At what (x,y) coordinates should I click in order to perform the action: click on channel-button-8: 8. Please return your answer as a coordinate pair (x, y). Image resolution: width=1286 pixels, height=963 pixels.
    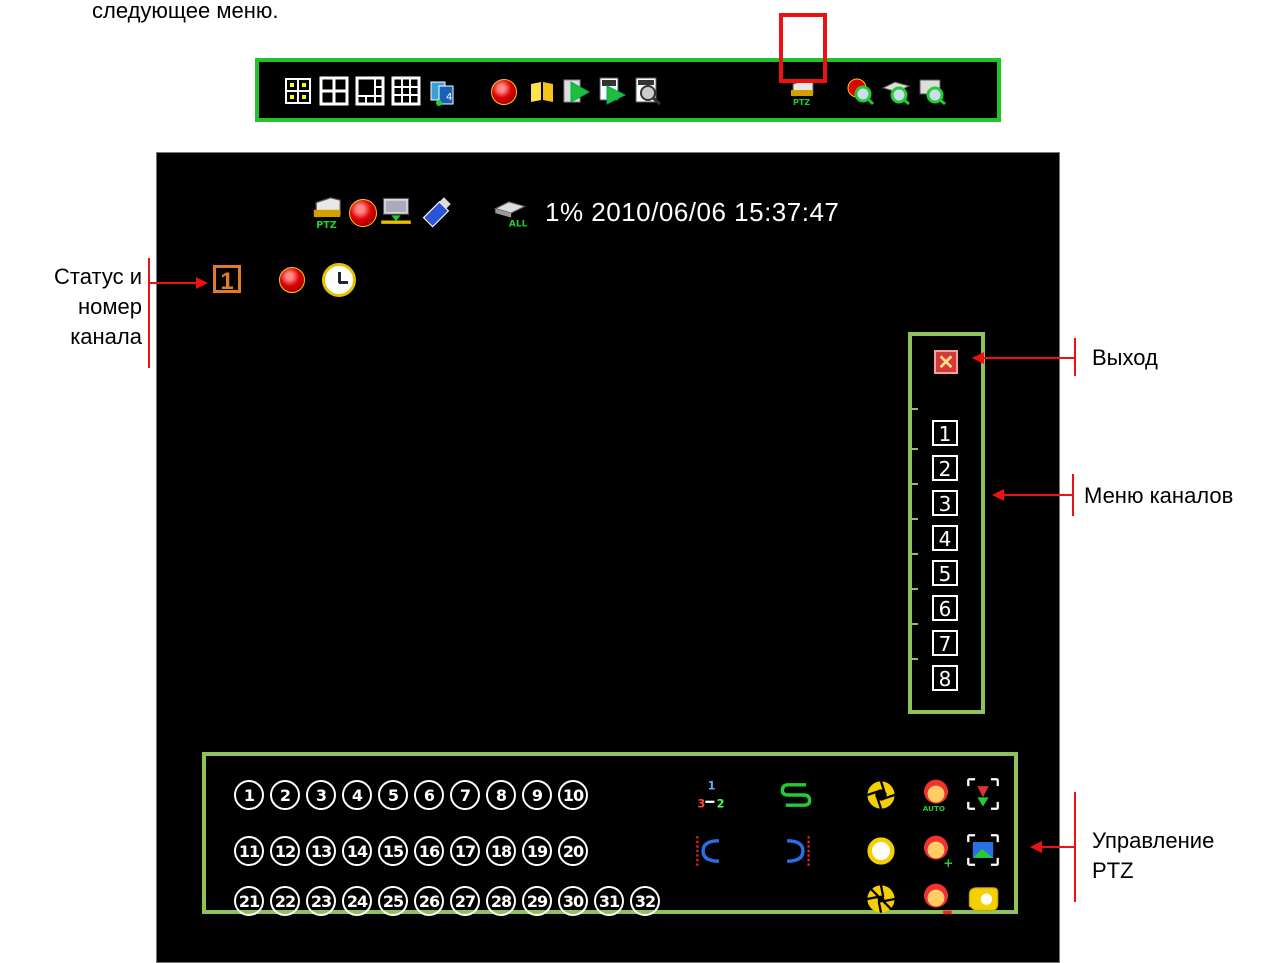
    Looking at the image, I should click on (945, 678).